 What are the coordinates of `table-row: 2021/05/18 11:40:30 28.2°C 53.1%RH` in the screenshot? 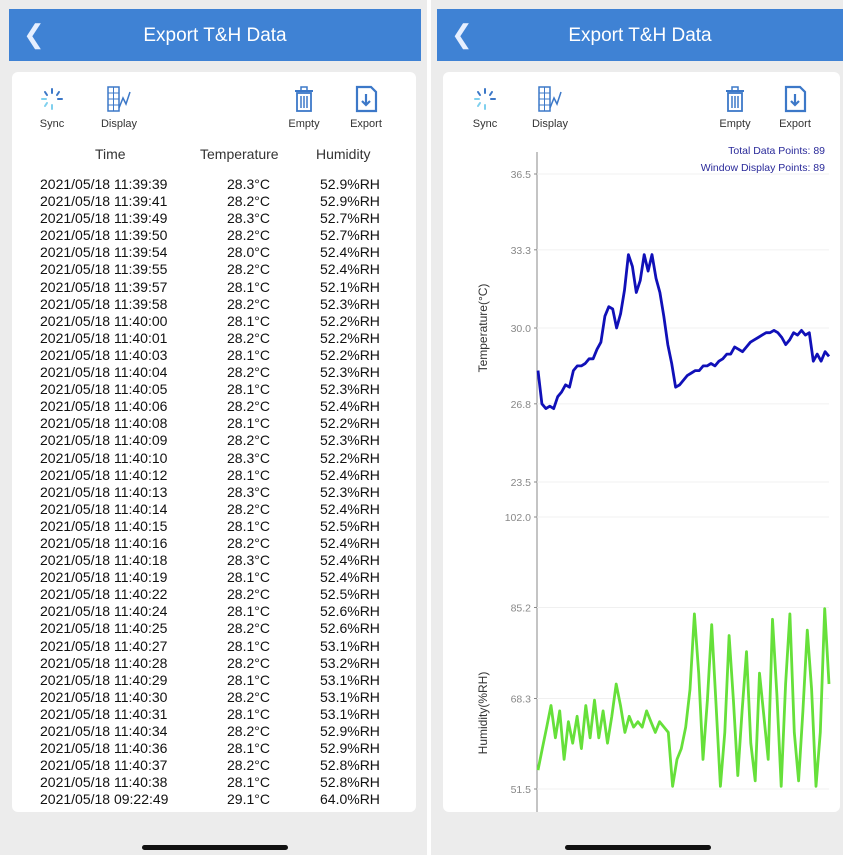 It's located at (221, 697).